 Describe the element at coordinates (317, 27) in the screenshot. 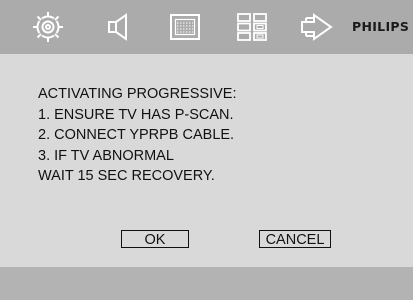

I see `arrow-right-icon` at that location.